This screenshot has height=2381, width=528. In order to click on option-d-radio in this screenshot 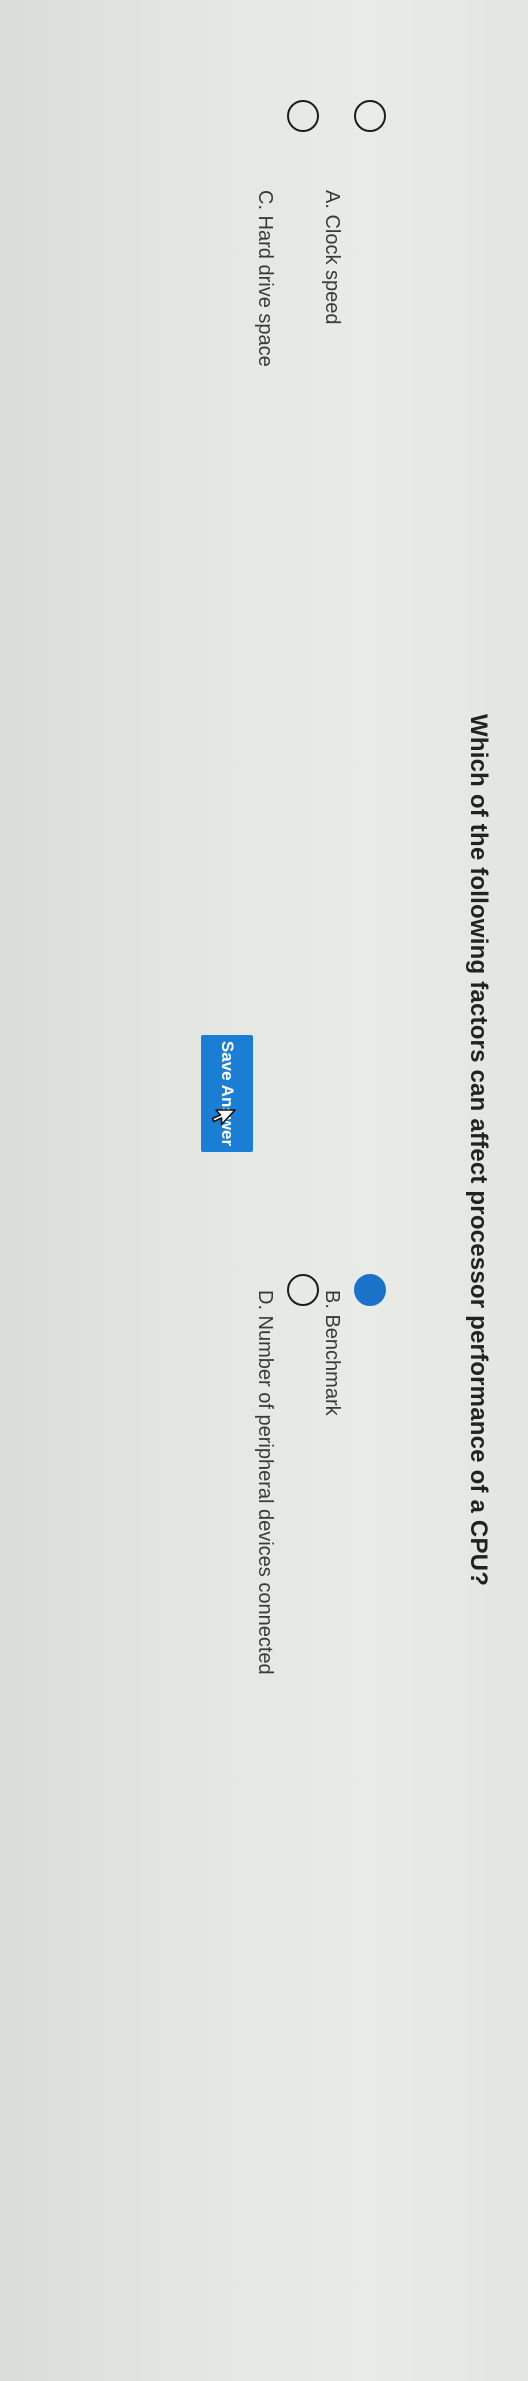, I will do `click(303, 1290)`.